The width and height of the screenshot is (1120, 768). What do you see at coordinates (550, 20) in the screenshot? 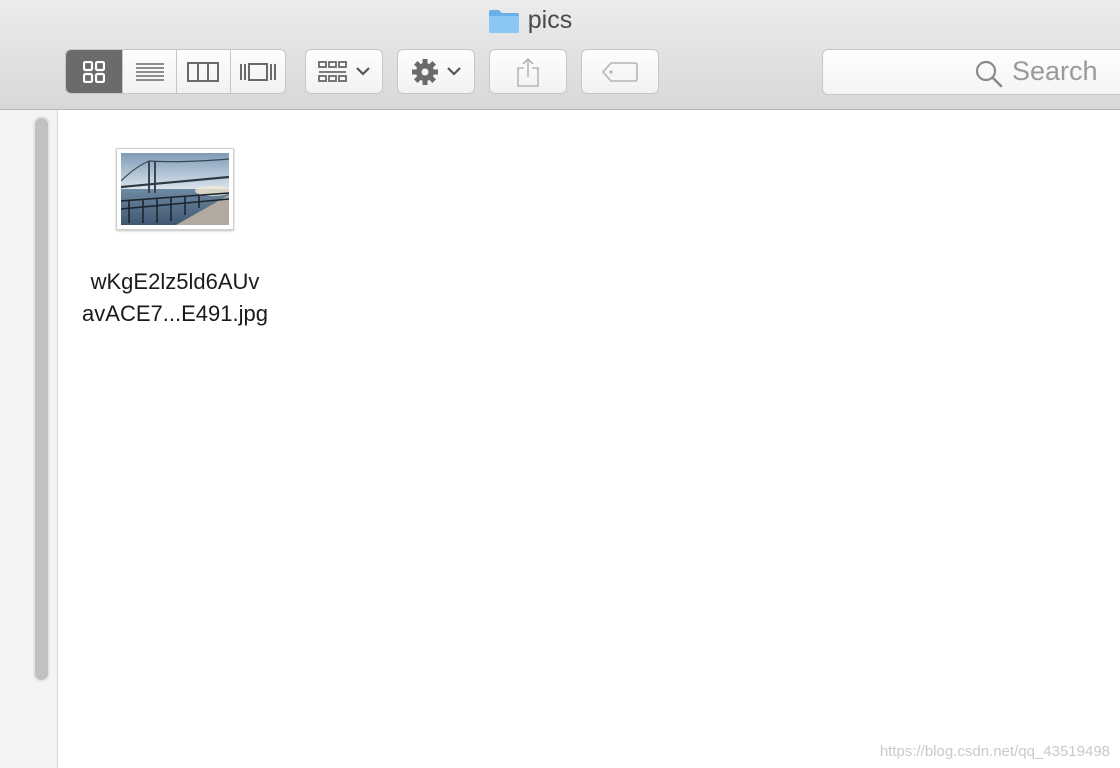
I see `window-title-text: pics` at bounding box center [550, 20].